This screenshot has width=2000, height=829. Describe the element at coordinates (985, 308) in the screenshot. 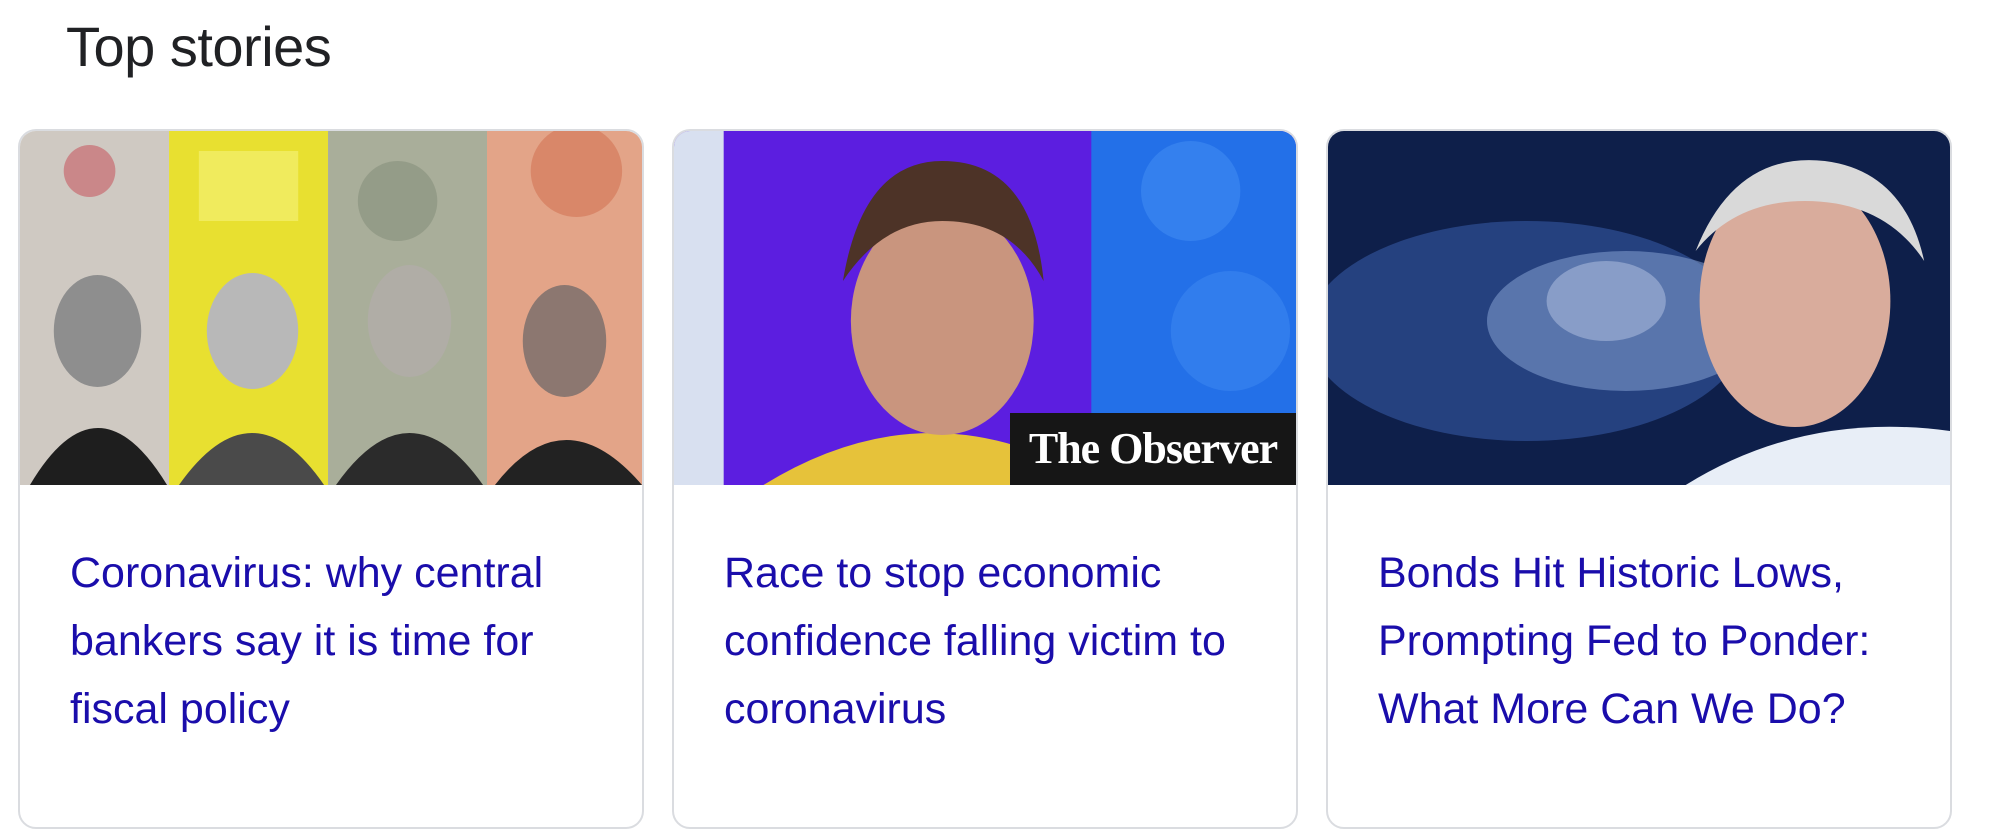

I see `story-thumbnail-2: The Observer` at that location.